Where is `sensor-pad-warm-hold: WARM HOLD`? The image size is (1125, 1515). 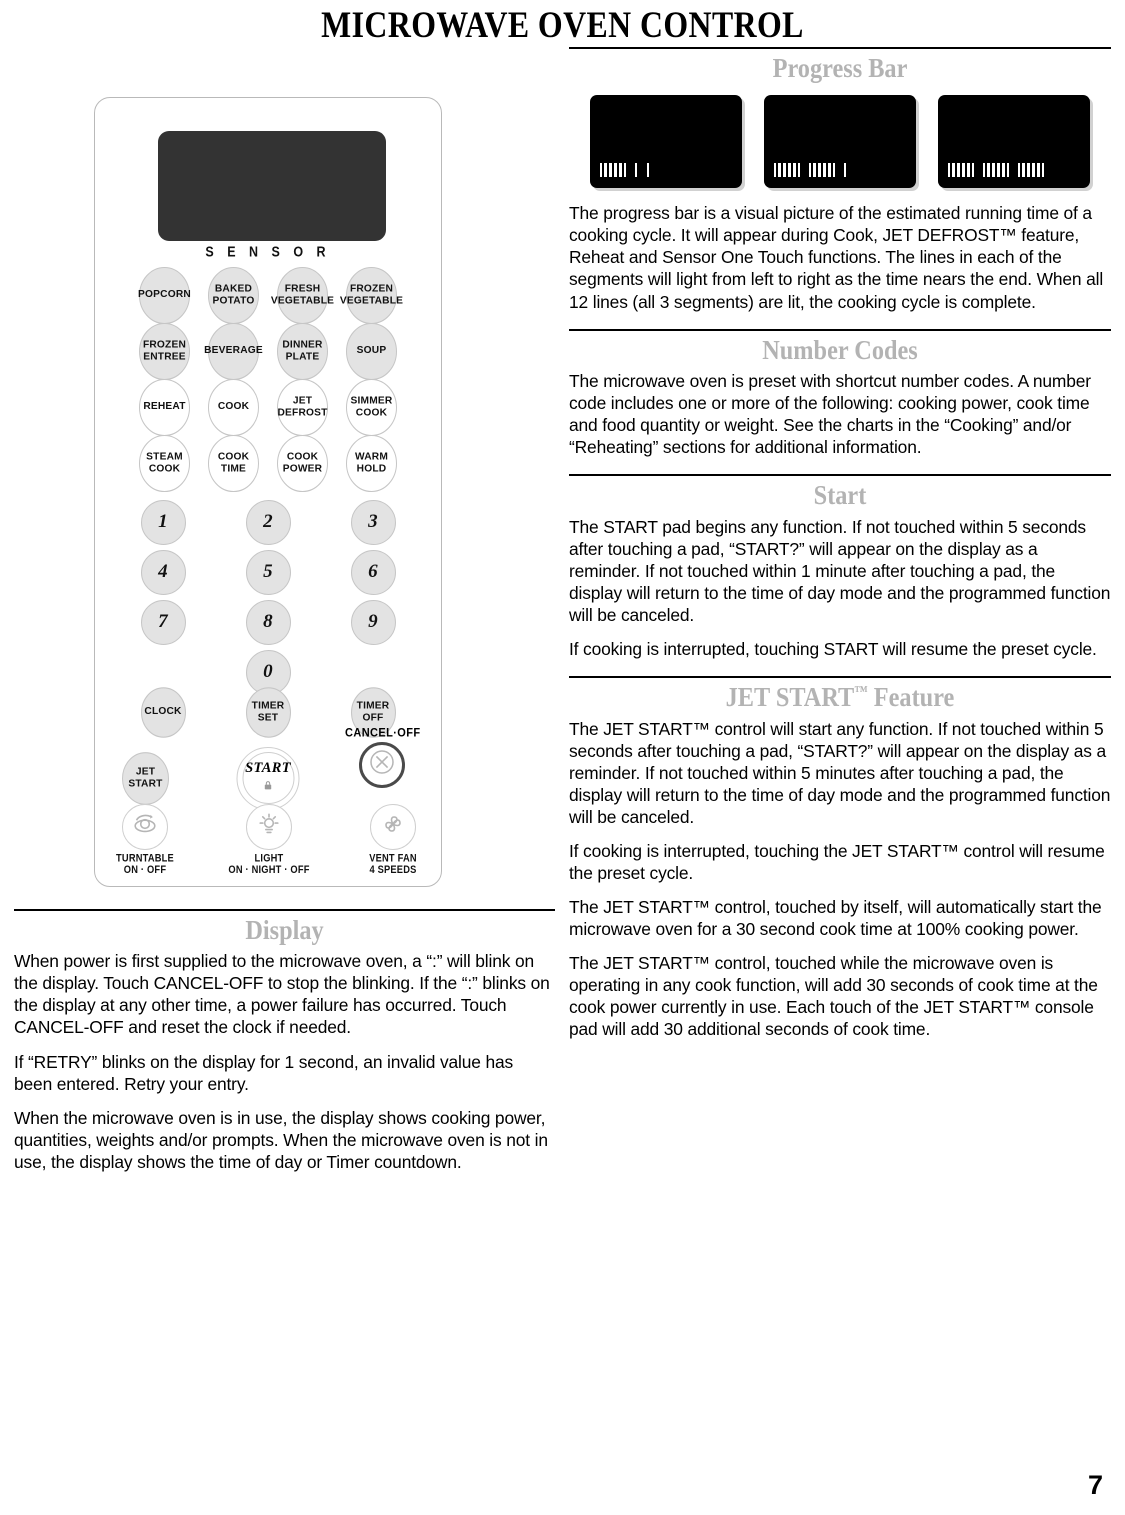
sensor-pad-warm-hold: WARM HOLD is located at coordinates (371, 463).